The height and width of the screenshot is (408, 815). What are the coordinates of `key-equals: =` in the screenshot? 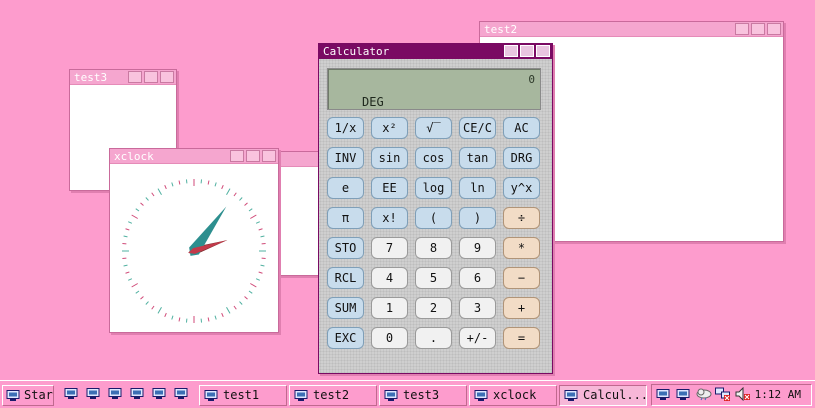 It's located at (521, 338).